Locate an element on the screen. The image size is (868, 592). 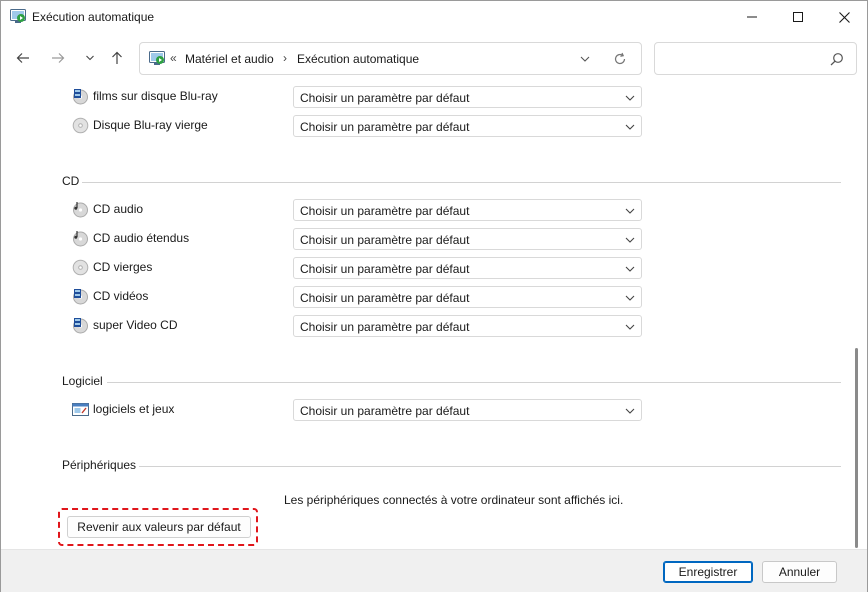
blank-bluray-select: Choisir un paramètre par défaut is located at coordinates (467, 126).